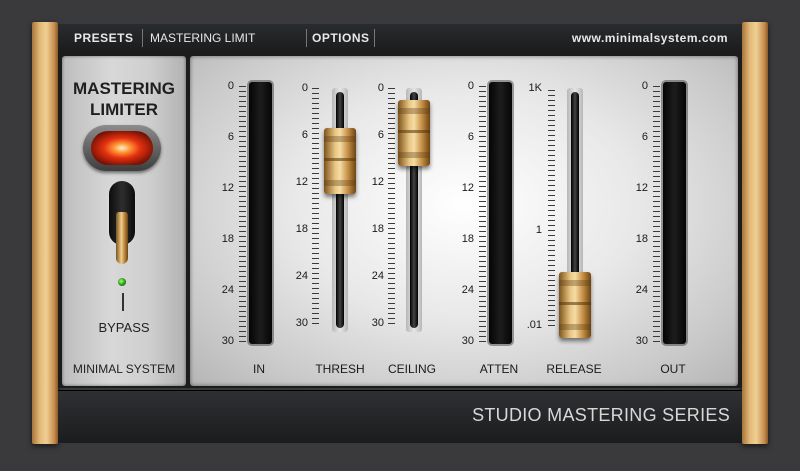 This screenshot has height=471, width=800. What do you see at coordinates (340, 369) in the screenshot?
I see `channel-label-thresh: THRESH` at bounding box center [340, 369].